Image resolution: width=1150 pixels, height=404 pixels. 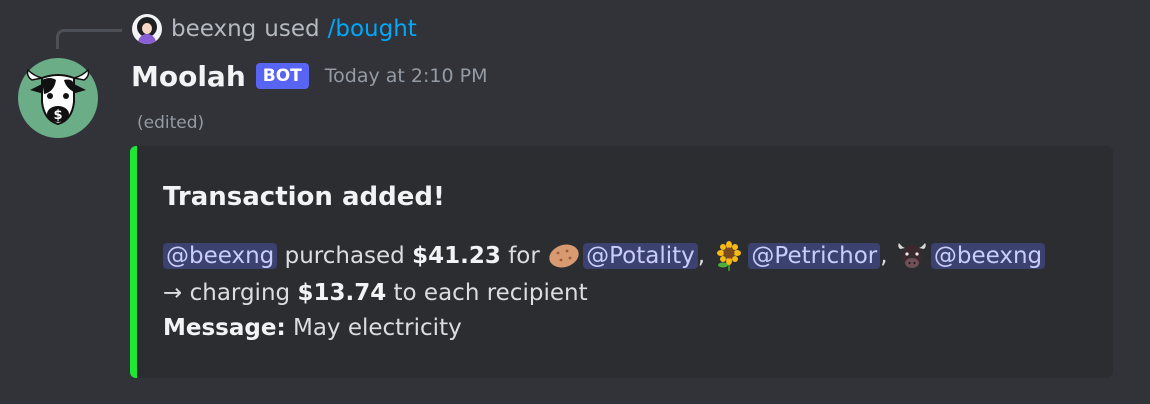 I want to click on sunflower-icon, so click(x=729, y=256).